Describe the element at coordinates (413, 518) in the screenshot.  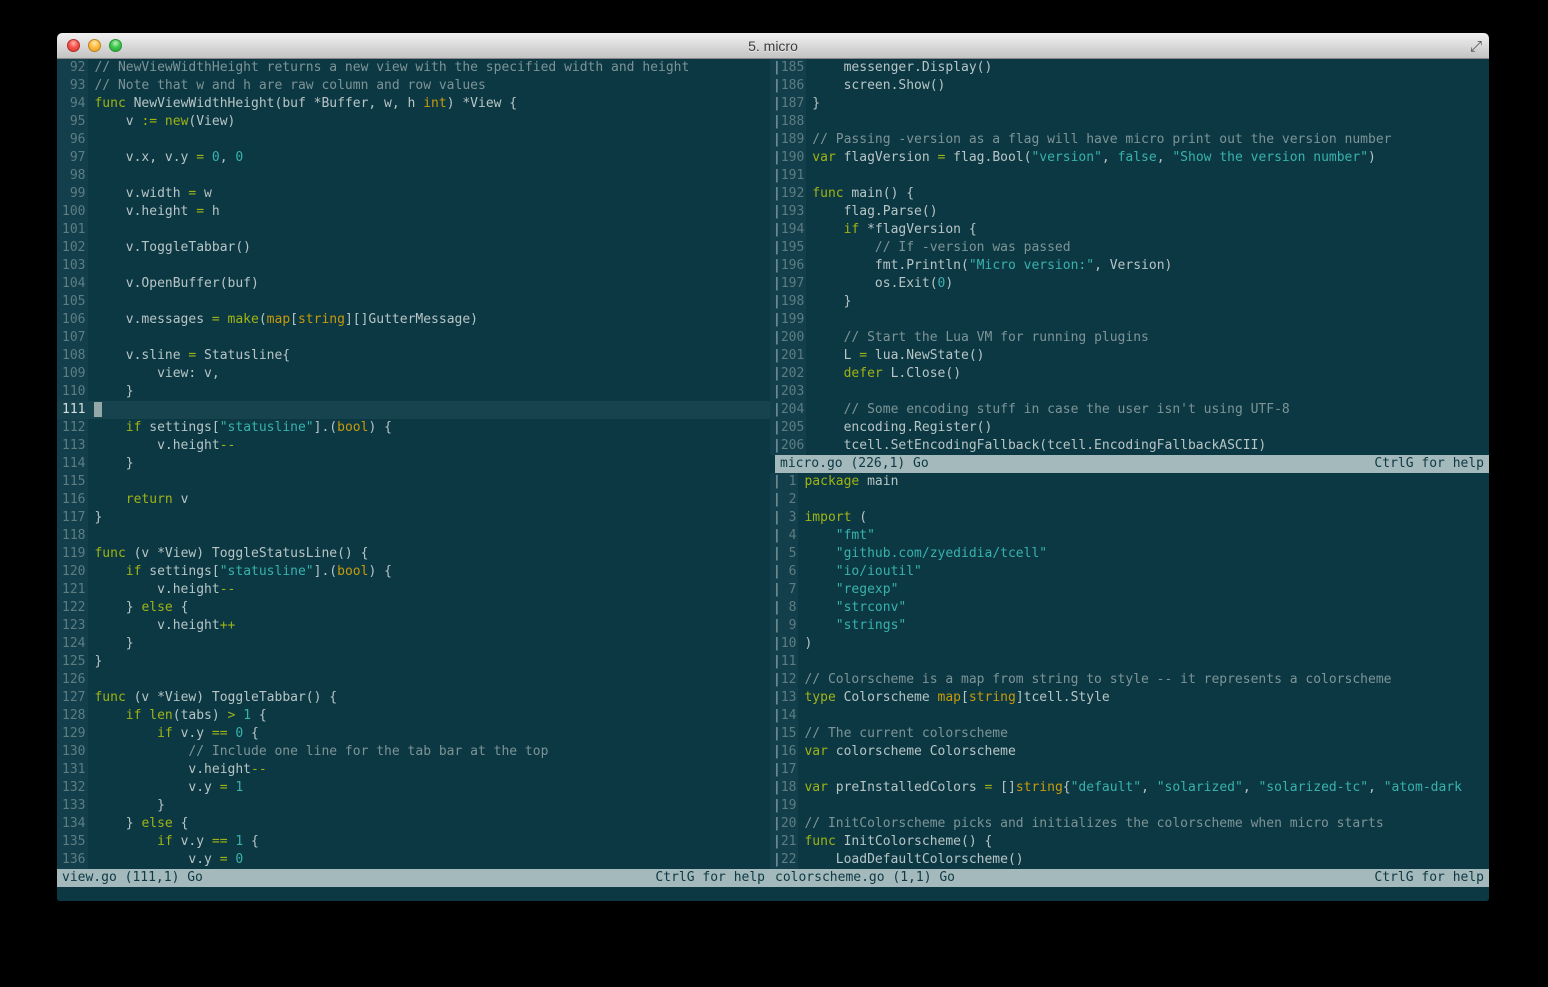
I see `code-line: 117}` at that location.